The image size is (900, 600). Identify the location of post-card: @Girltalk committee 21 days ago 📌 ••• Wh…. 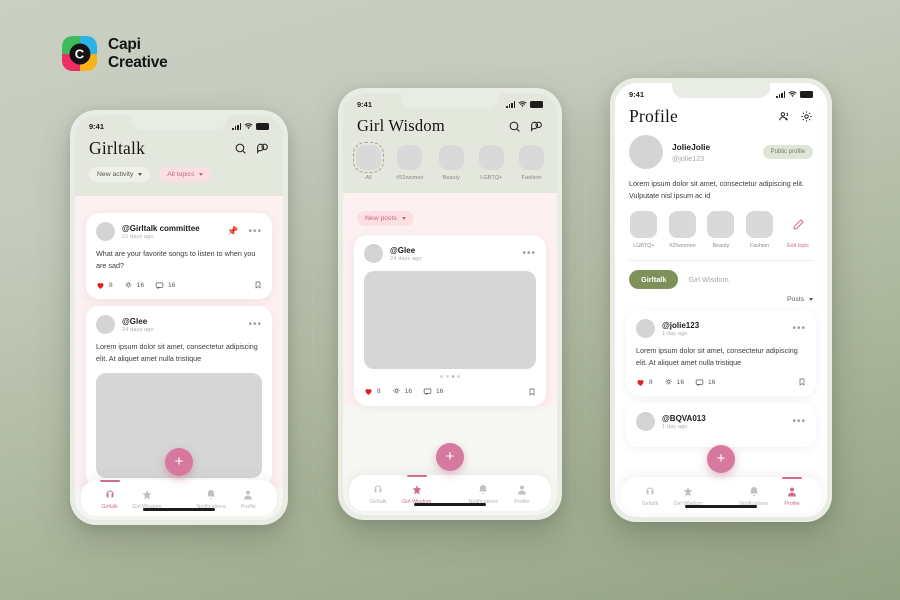
(179, 256).